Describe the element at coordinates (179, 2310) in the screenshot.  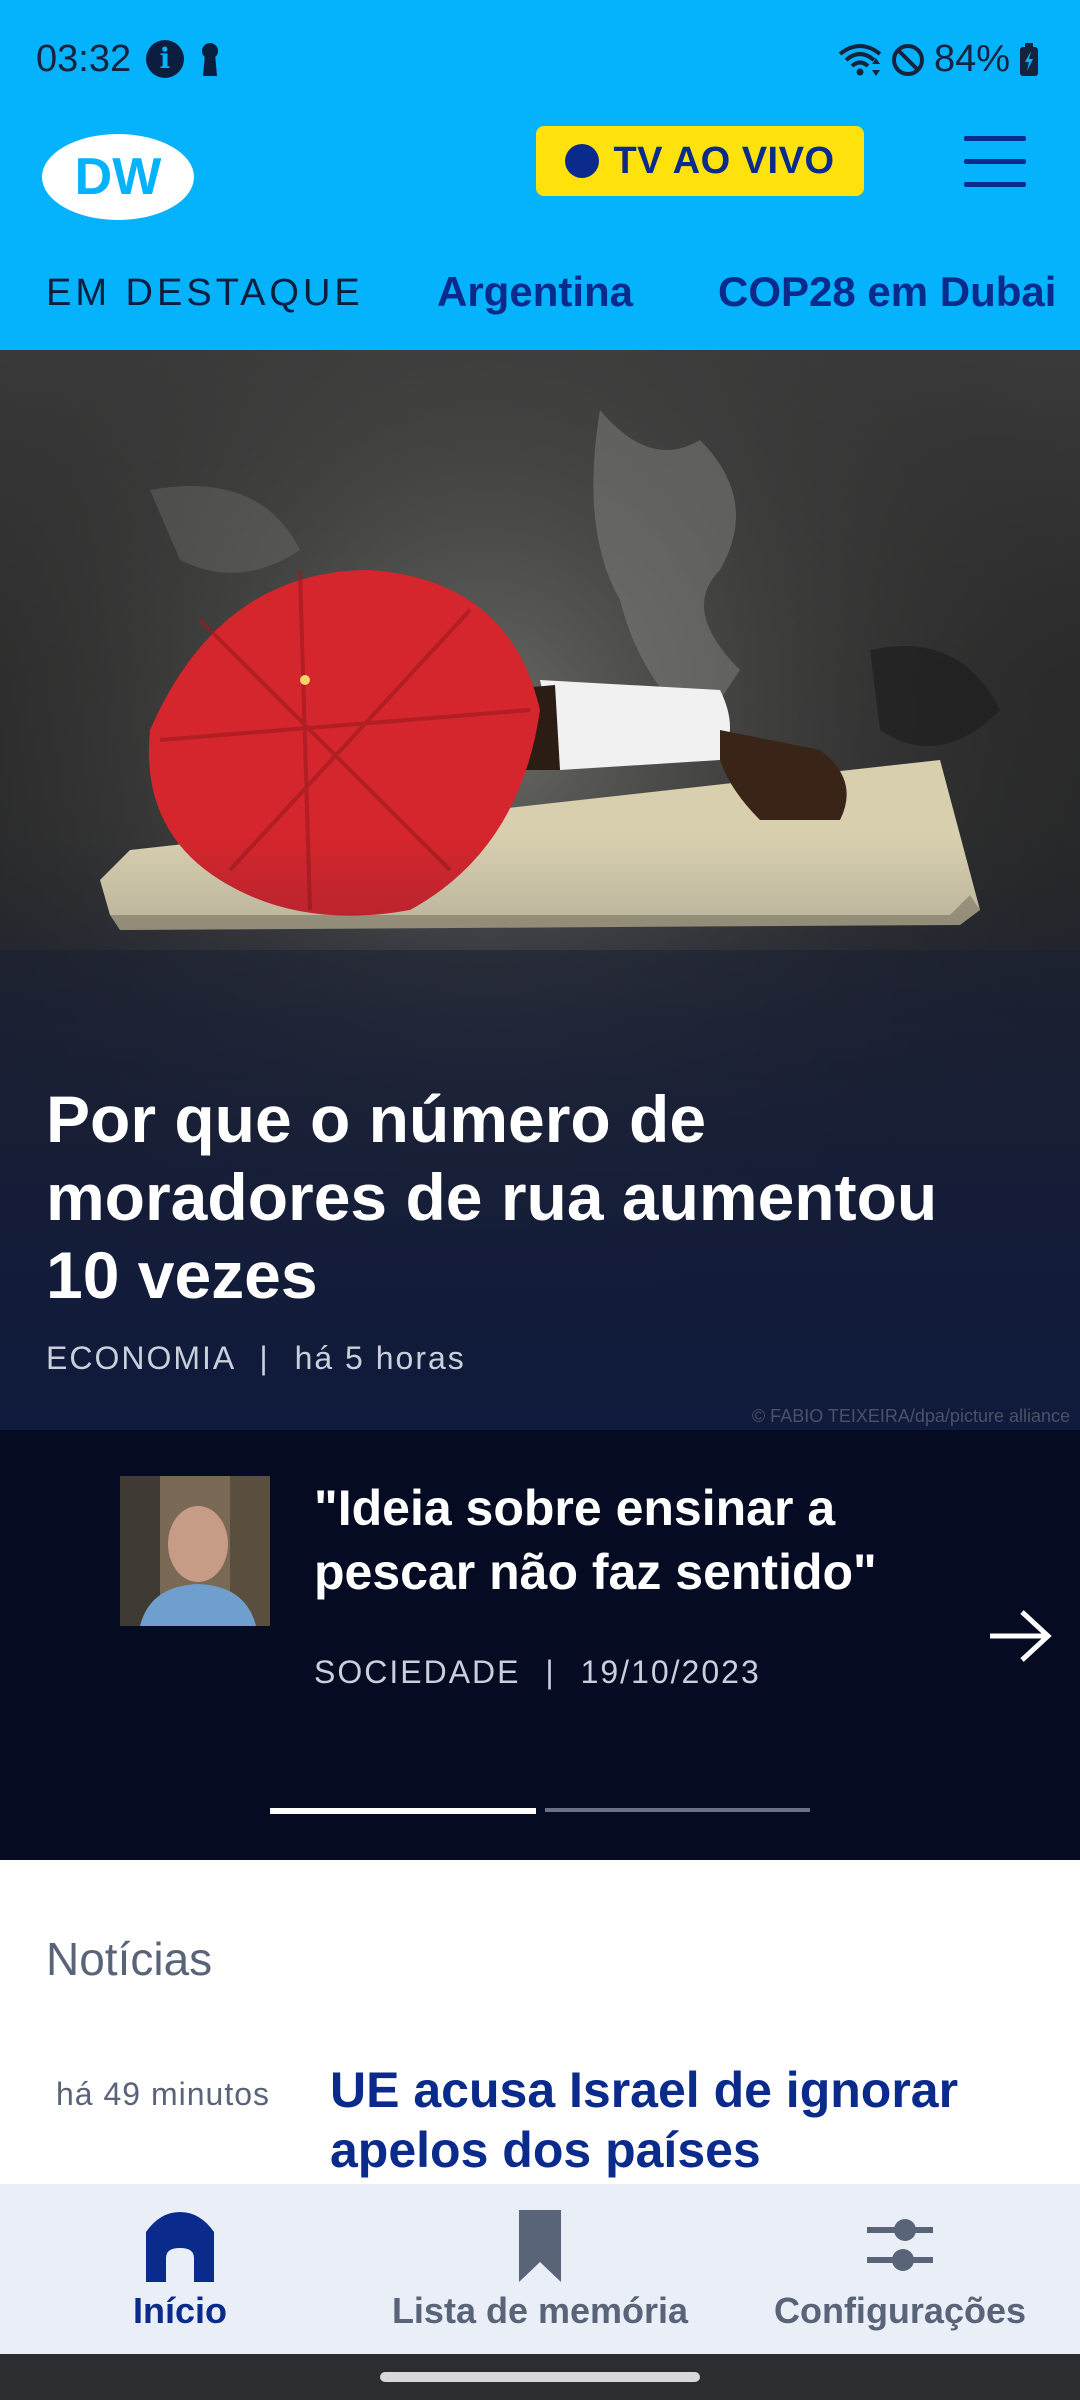
I see `nav-label-home: Início` at that location.